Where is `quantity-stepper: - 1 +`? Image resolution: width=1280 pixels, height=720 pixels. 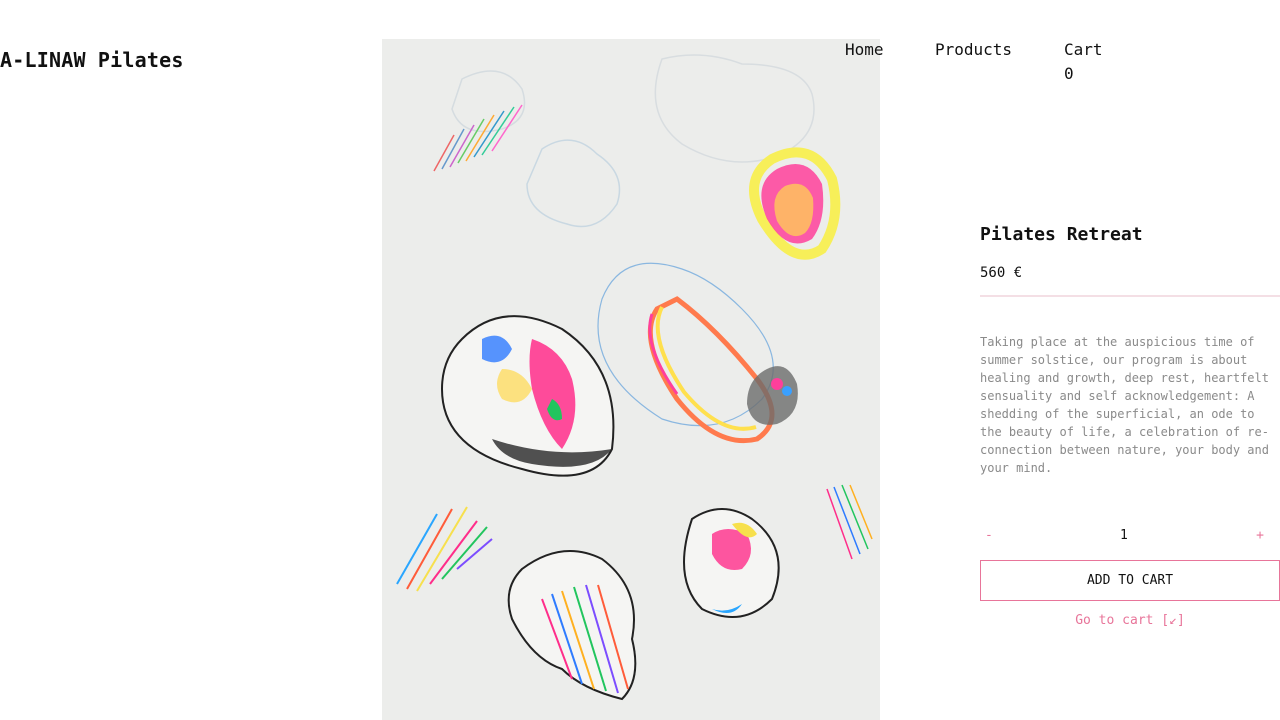 quantity-stepper: - 1 + is located at coordinates (1130, 539).